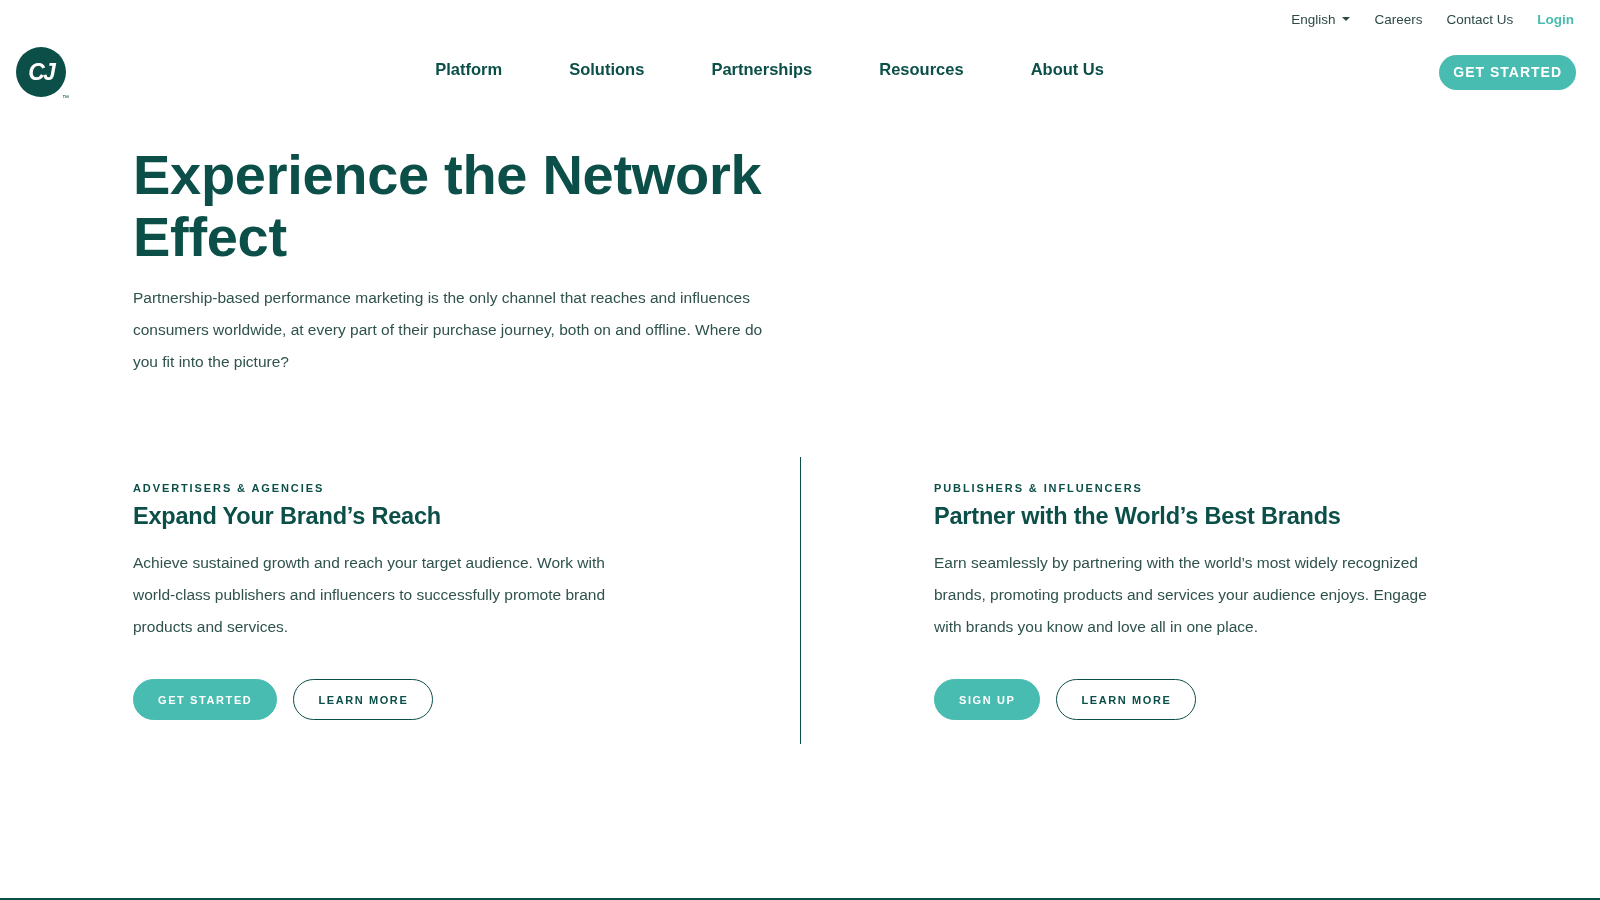  Describe the element at coordinates (1038, 488) in the screenshot. I see `section-eyebrow: PUBLISHERS & INFLUENCERS` at that location.